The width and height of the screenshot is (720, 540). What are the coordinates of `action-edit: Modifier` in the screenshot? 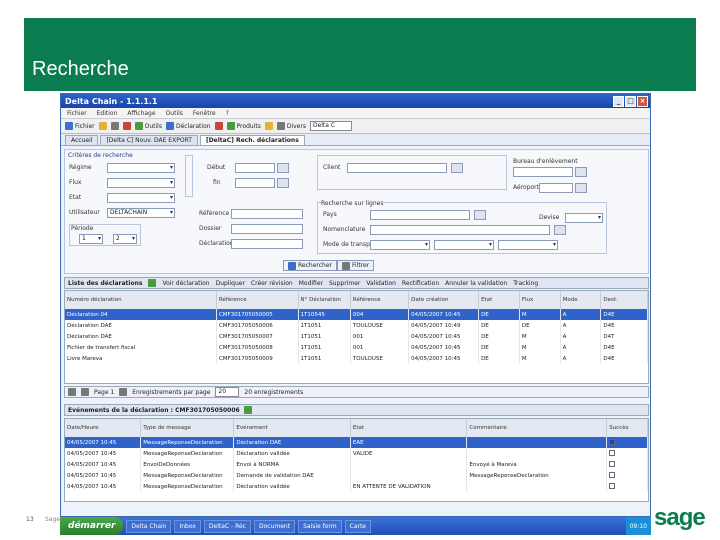 It's located at (311, 283).